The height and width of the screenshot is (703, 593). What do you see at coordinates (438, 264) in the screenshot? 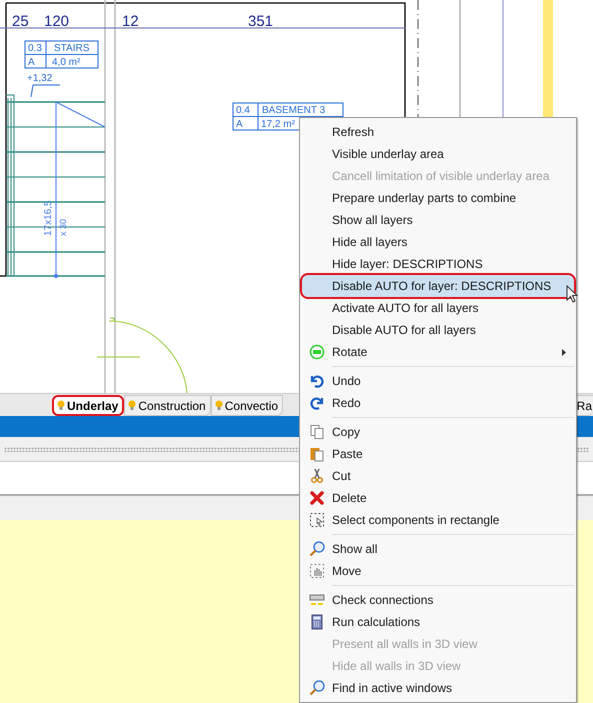
I see `menu-item: Hide layer: DESCRIPTIONS` at bounding box center [438, 264].